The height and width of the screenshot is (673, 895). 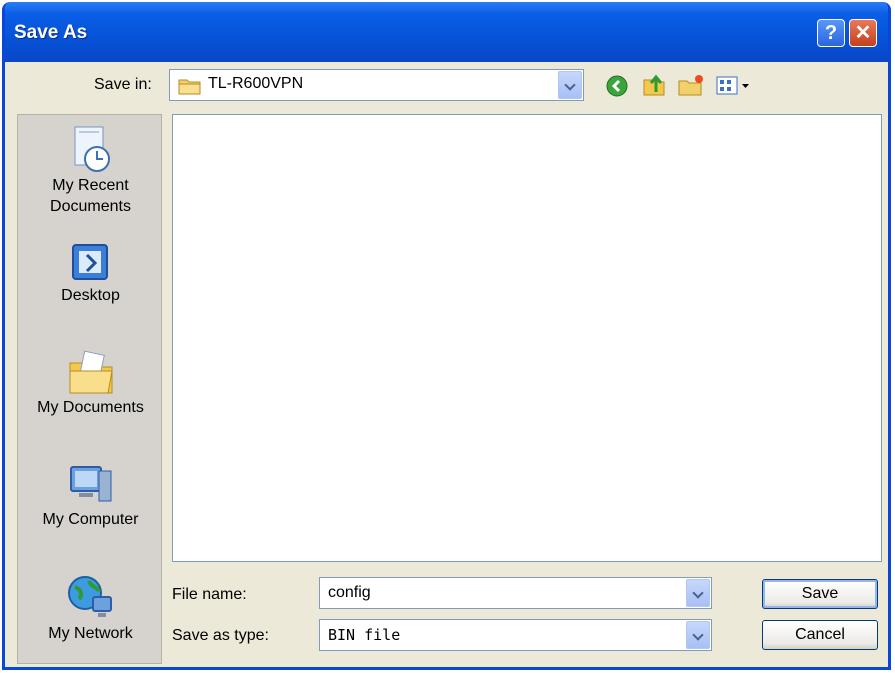 I want to click on recent-documents-icon, so click(x=92, y=149).